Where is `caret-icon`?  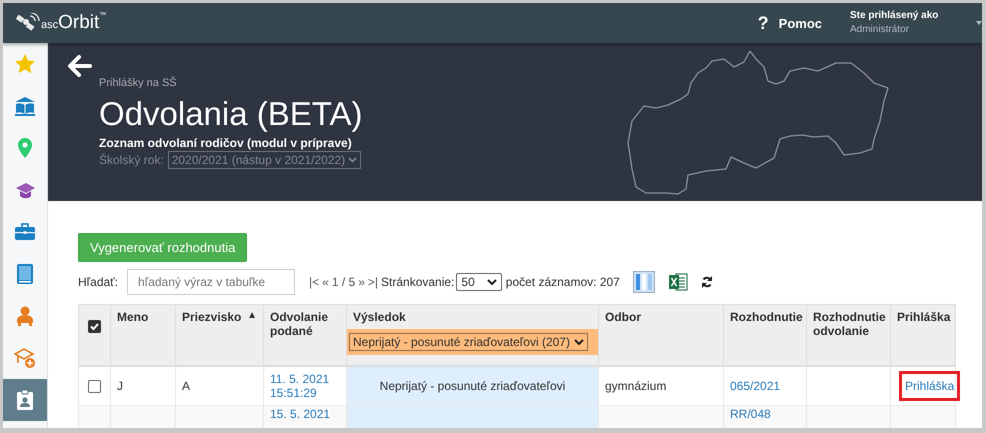
caret-icon is located at coordinates (979, 23).